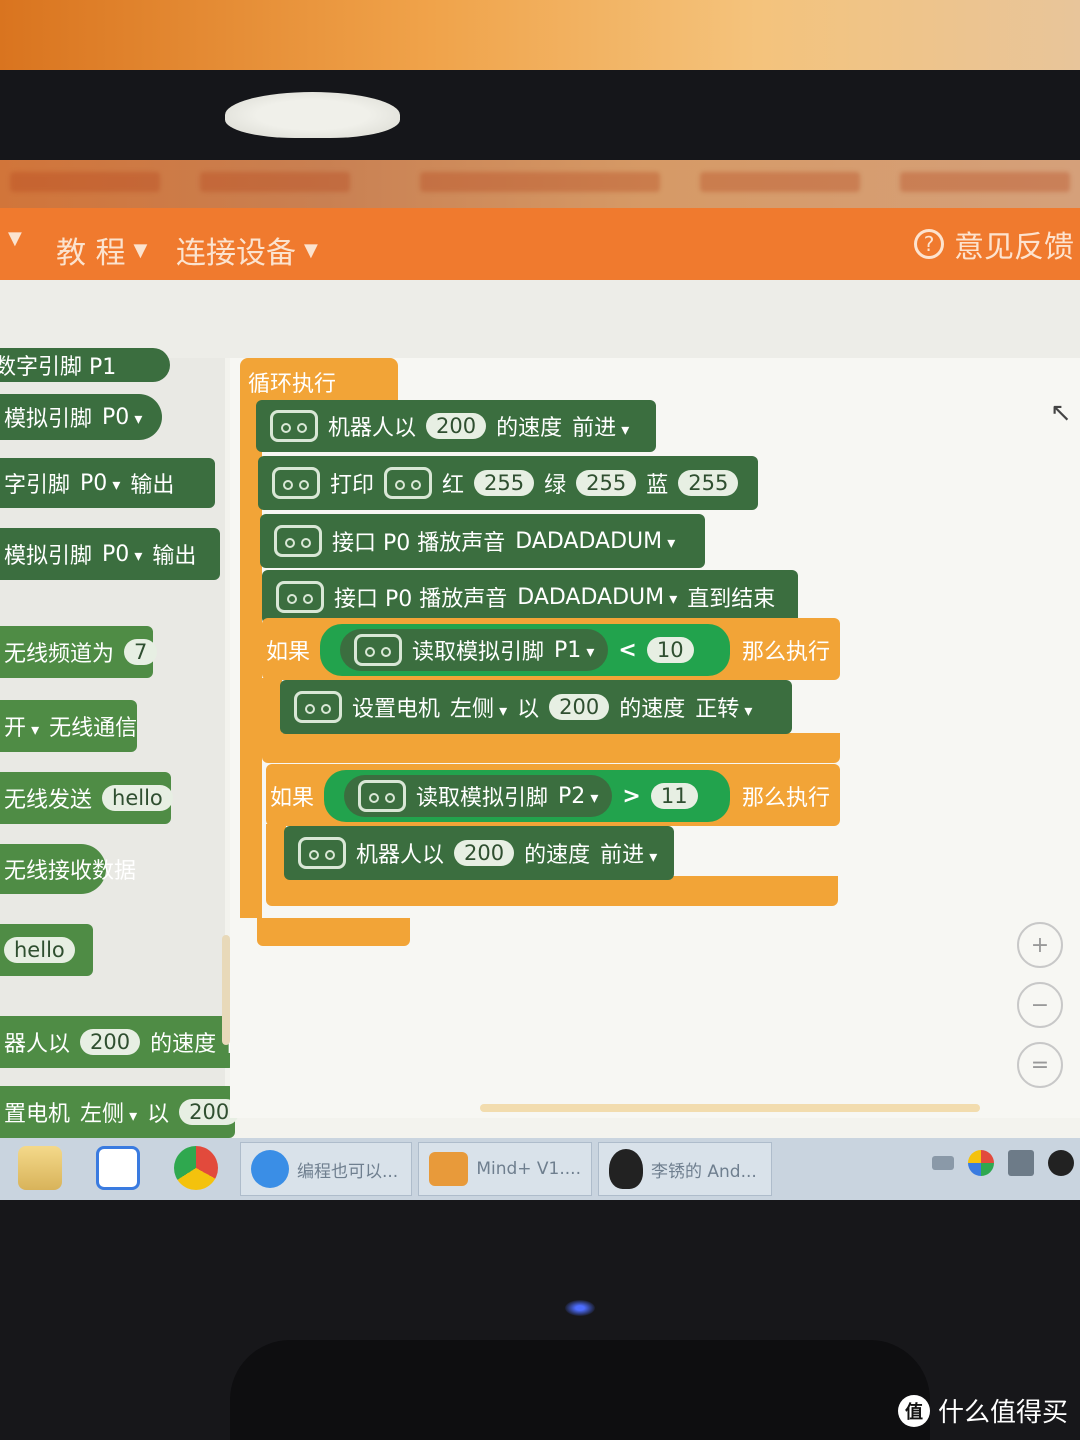  I want to click on reset-zoom-icon: =, so click(1040, 1065).